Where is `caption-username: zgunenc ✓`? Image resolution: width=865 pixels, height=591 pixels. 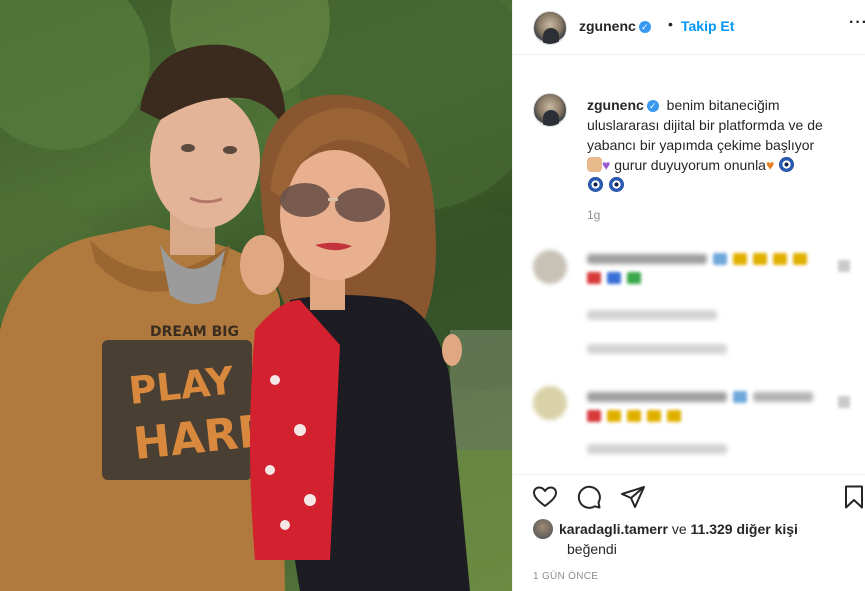
caption-username: zgunenc ✓ is located at coordinates (623, 105).